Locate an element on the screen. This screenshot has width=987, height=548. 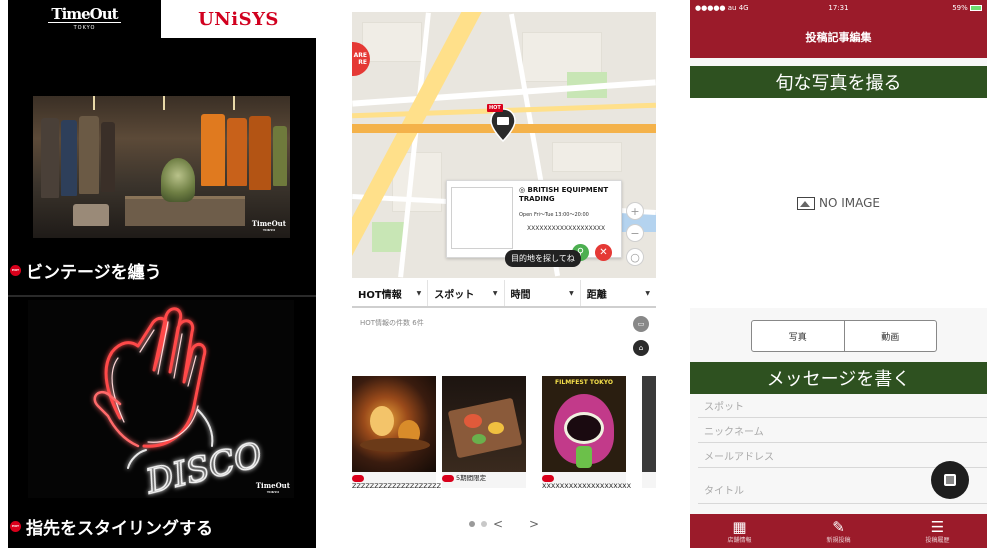
card-image: FILMFEST TOKYO is located at coordinates (584, 424).